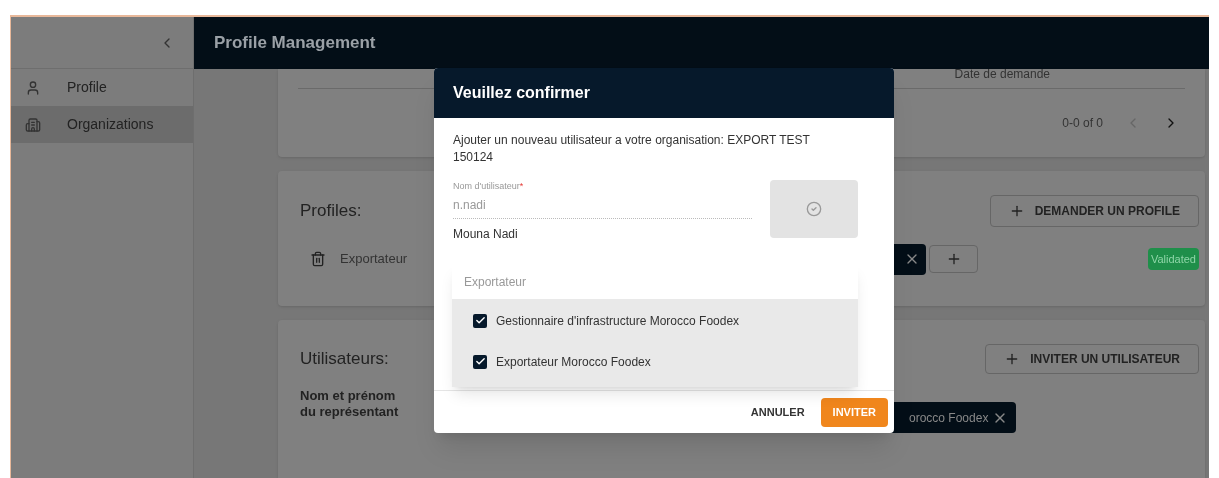 Image resolution: width=1219 pixels, height=478 pixels. Describe the element at coordinates (318, 259) in the screenshot. I see `trash-icon` at that location.